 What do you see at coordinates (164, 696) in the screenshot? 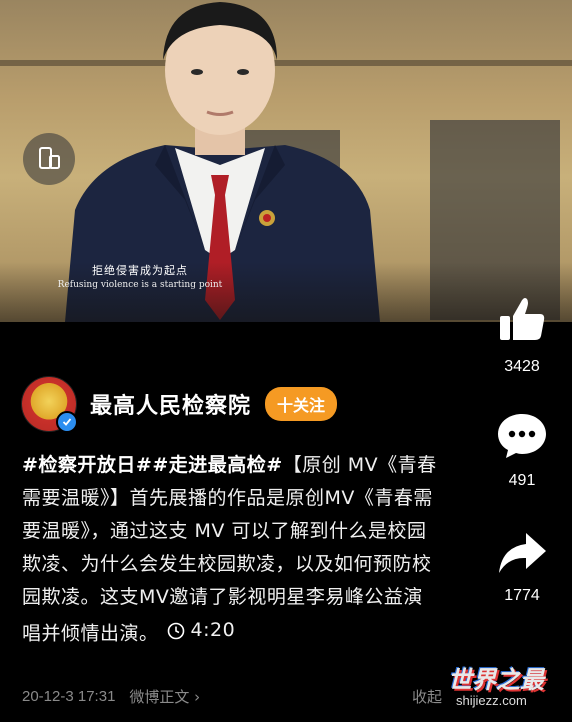
I see `source-link: 微博正文 ›` at bounding box center [164, 696].